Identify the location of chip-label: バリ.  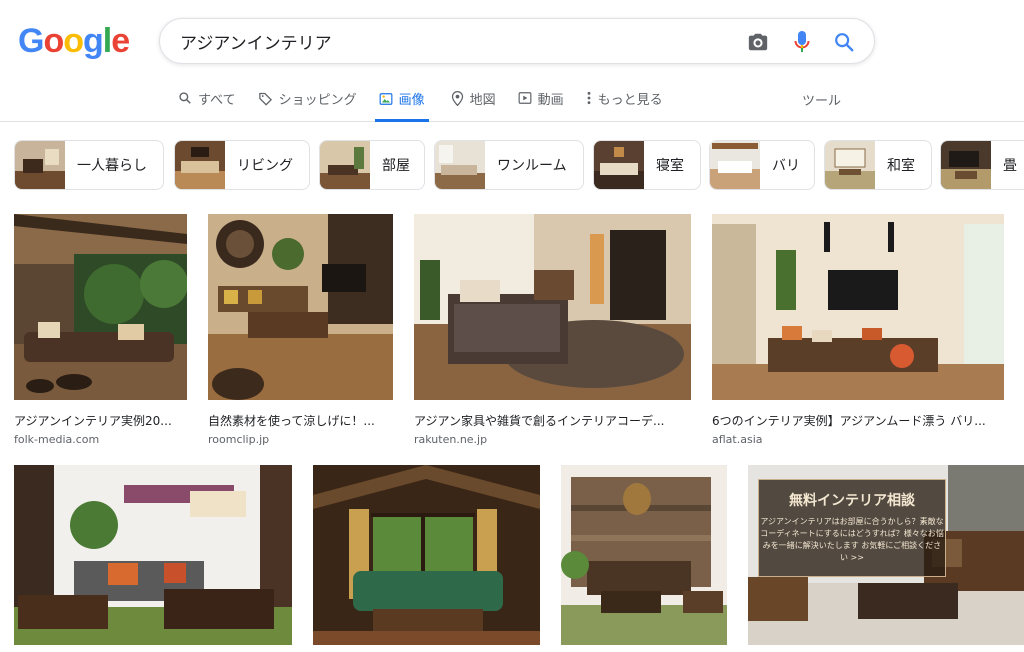
(786, 166).